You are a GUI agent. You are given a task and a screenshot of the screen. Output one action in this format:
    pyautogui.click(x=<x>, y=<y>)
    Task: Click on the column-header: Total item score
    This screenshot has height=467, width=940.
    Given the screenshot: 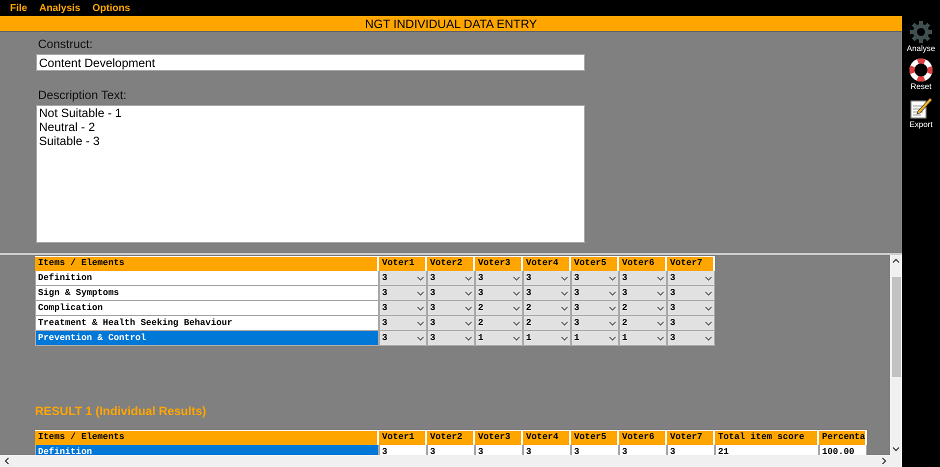 What is the action you would take?
    pyautogui.click(x=767, y=437)
    